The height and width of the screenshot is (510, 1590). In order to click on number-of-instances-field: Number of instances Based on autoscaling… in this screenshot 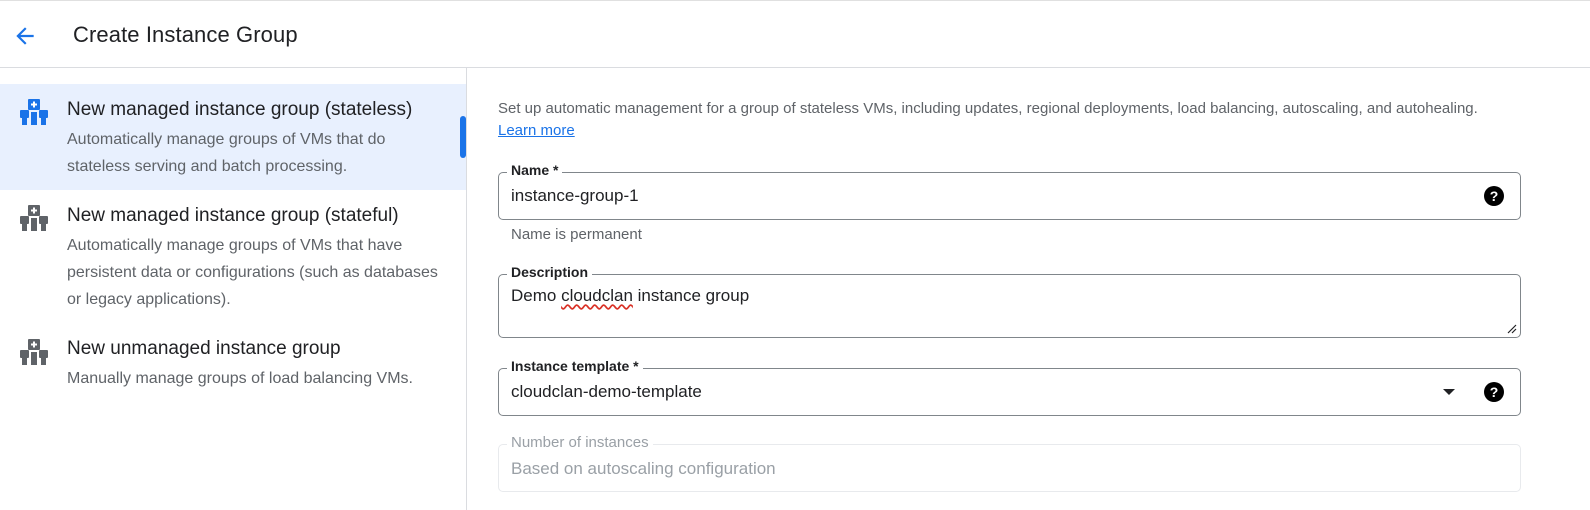, I will do `click(1009, 463)`.